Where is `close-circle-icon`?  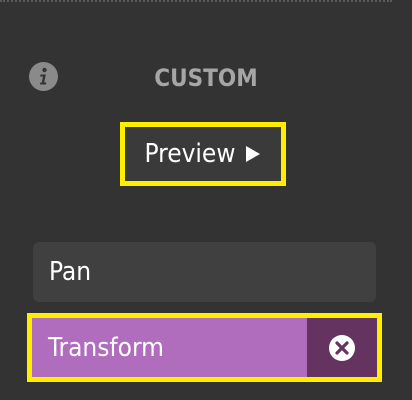 close-circle-icon is located at coordinates (342, 348).